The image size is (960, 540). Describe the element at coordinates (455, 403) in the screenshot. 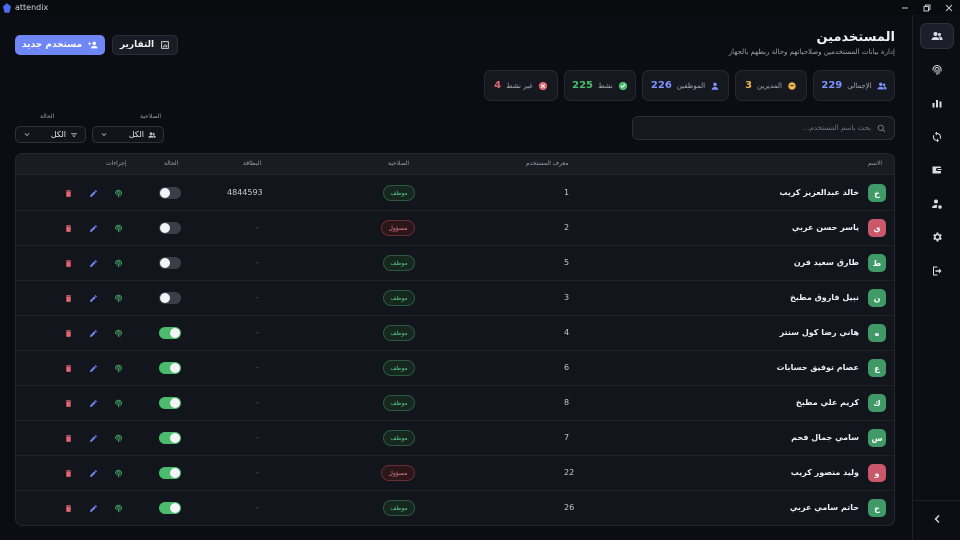

I see `table-row: ك كريم علي مطبخ 8 موظف -` at that location.